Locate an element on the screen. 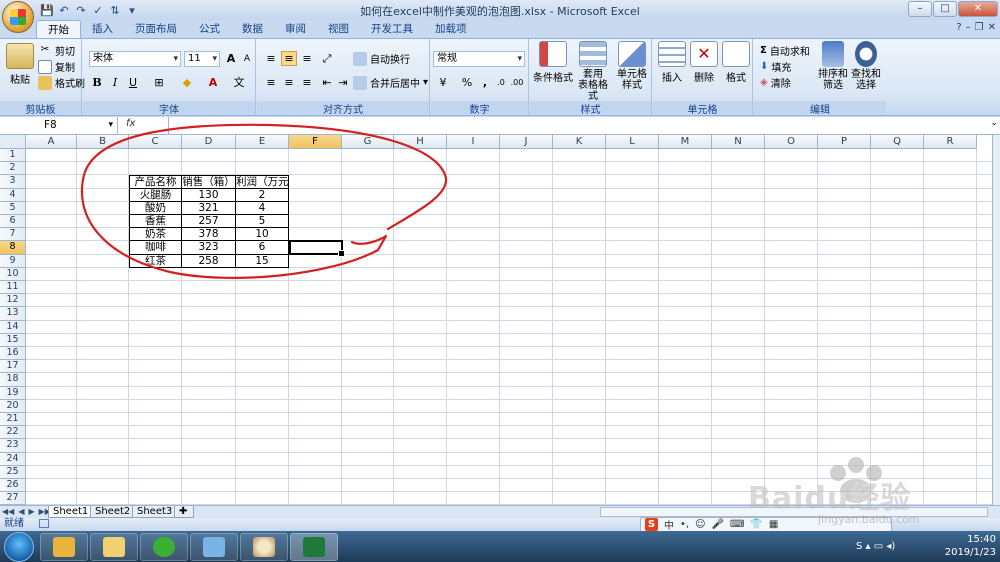 The height and width of the screenshot is (562, 1000). table-cell: 323 is located at coordinates (209, 248).